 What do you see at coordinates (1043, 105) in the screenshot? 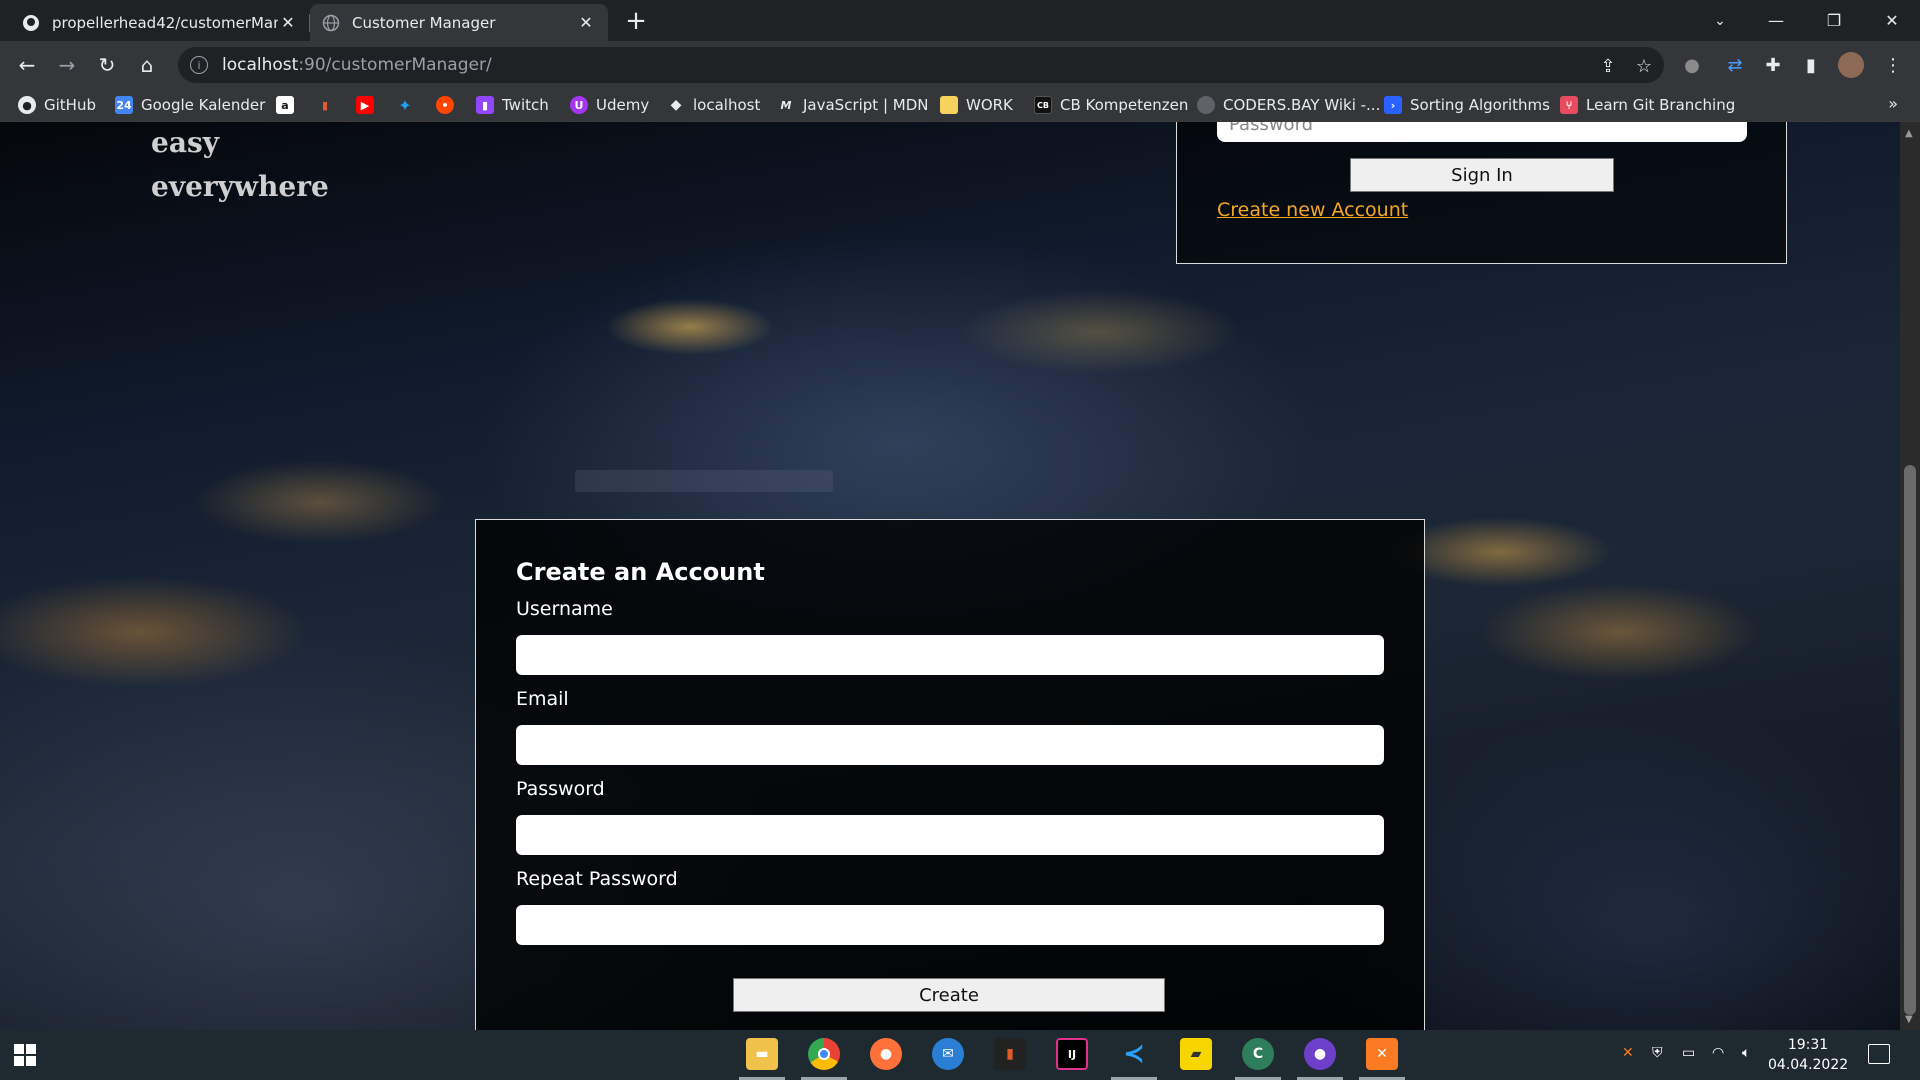
I see `cb-icon: CB` at bounding box center [1043, 105].